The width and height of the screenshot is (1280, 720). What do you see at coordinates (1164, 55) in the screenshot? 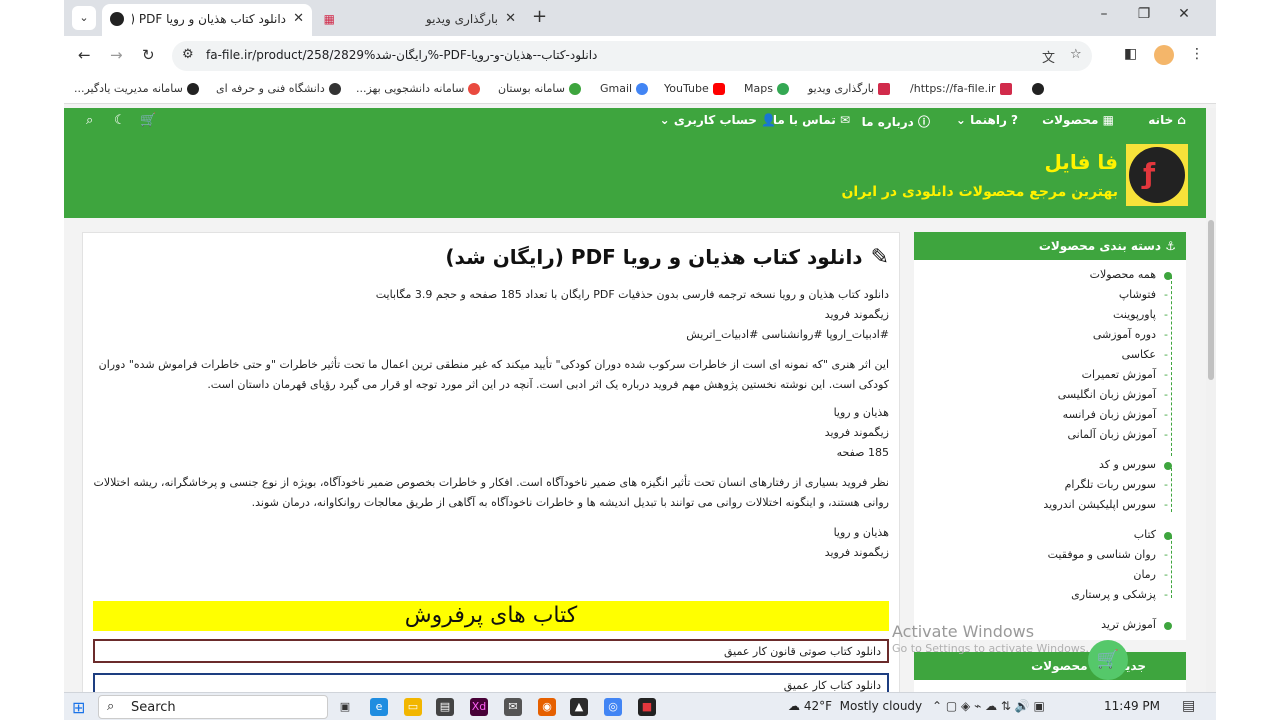
I see `profile-avatar` at bounding box center [1164, 55].